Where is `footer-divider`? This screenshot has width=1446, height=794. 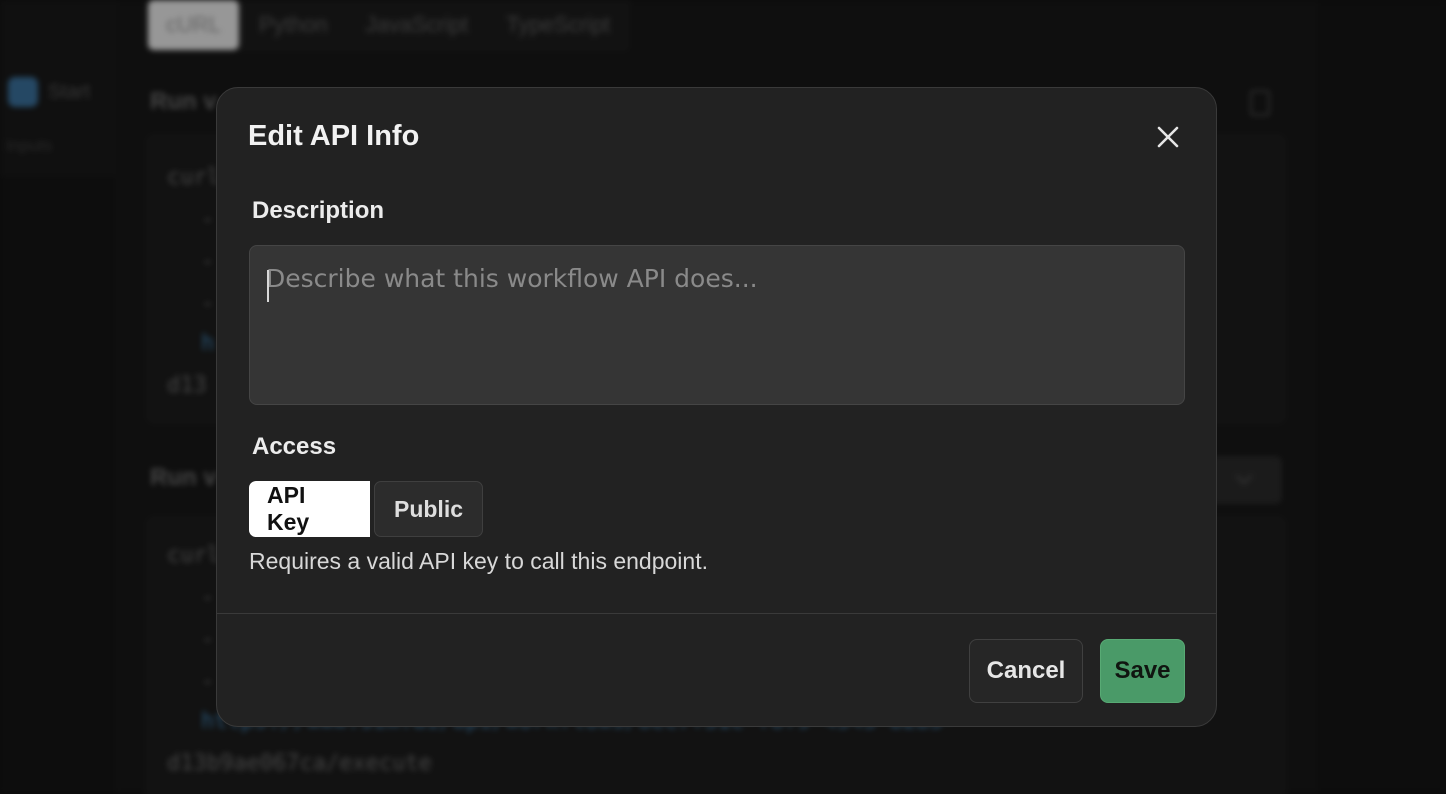 footer-divider is located at coordinates (716, 613).